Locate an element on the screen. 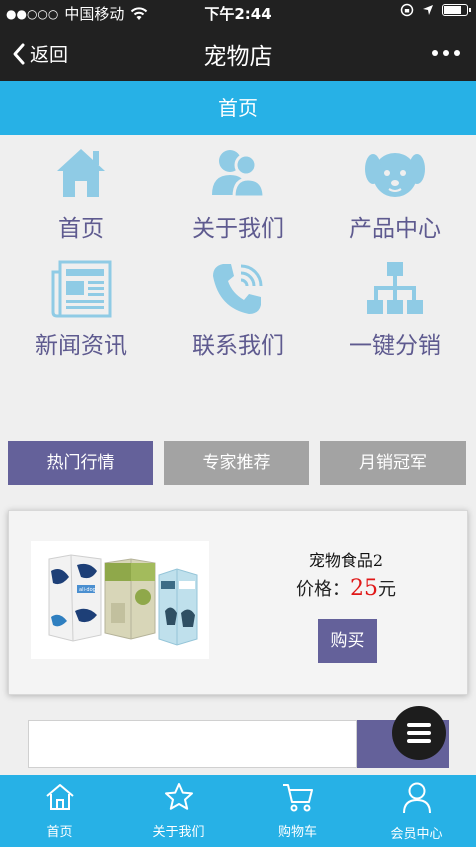  hierarchy-icon is located at coordinates (395, 288).